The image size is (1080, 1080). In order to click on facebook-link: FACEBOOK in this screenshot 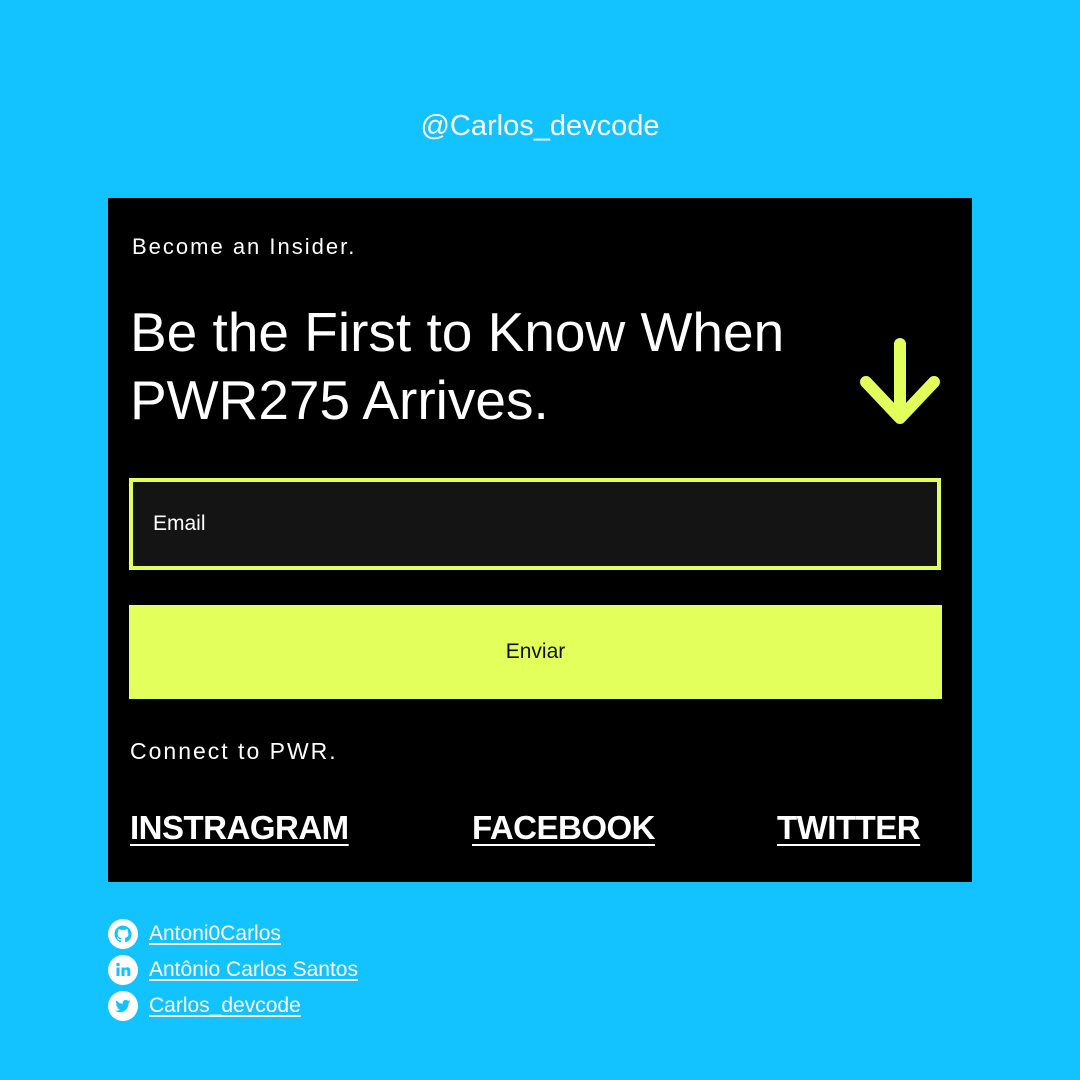, I will do `click(564, 828)`.